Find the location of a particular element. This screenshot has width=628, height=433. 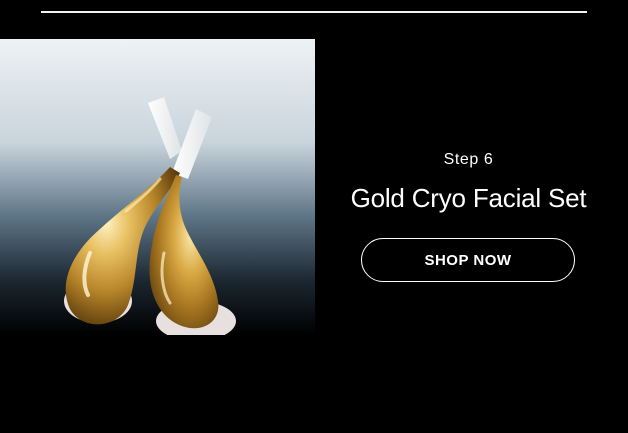

shop-now-button: SHOP NOW is located at coordinates (468, 260).